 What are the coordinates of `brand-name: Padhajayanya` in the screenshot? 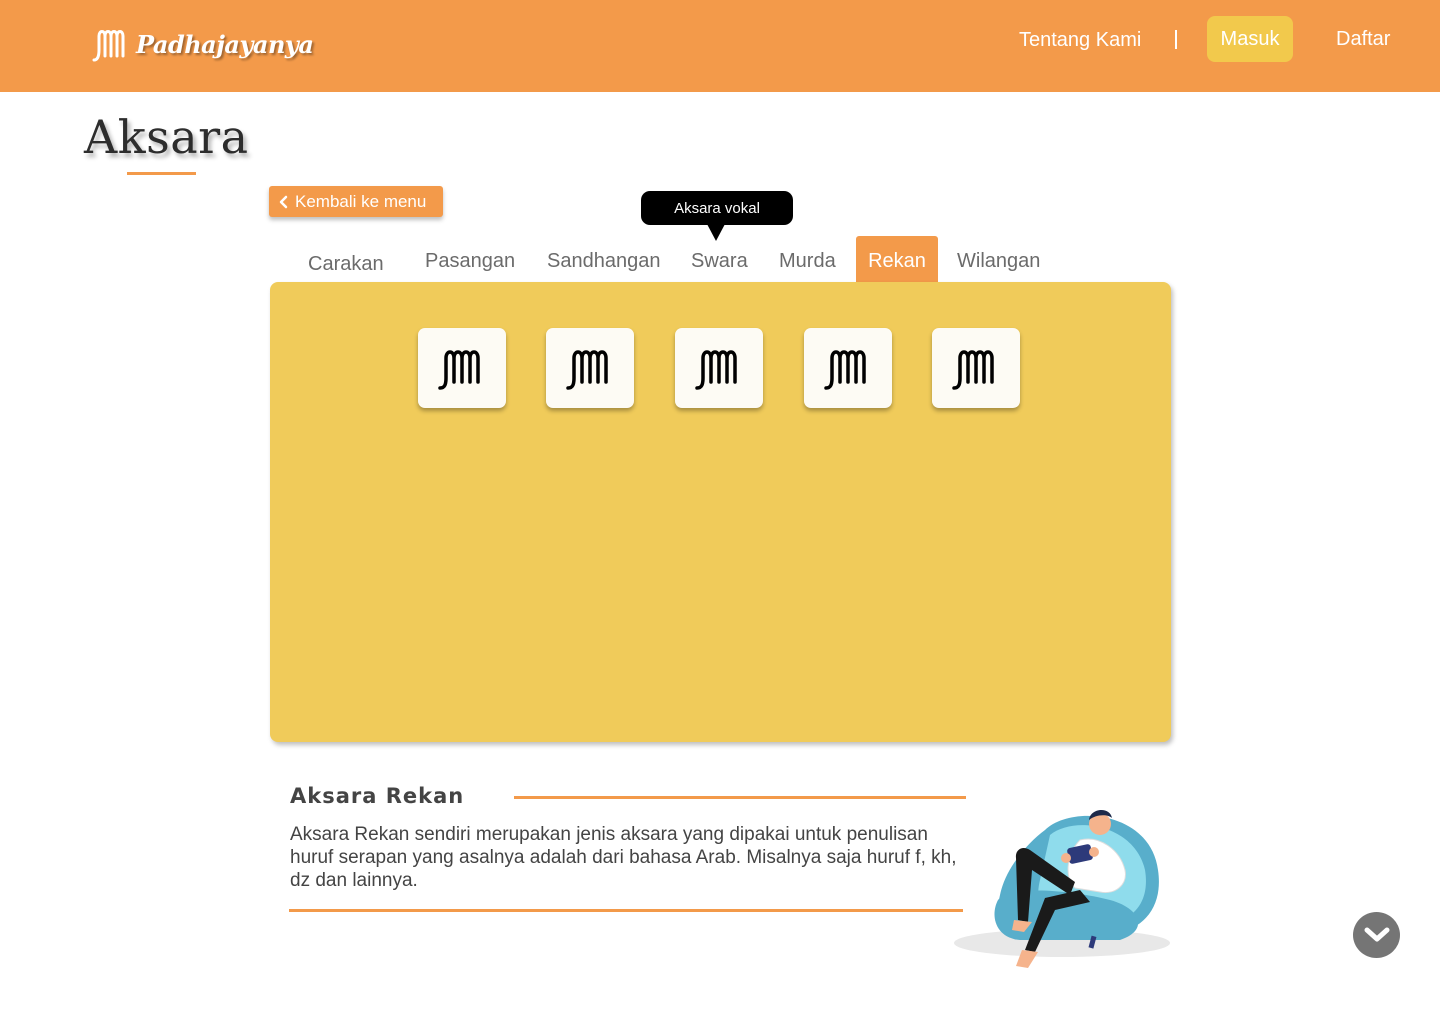 It's located at (225, 44).